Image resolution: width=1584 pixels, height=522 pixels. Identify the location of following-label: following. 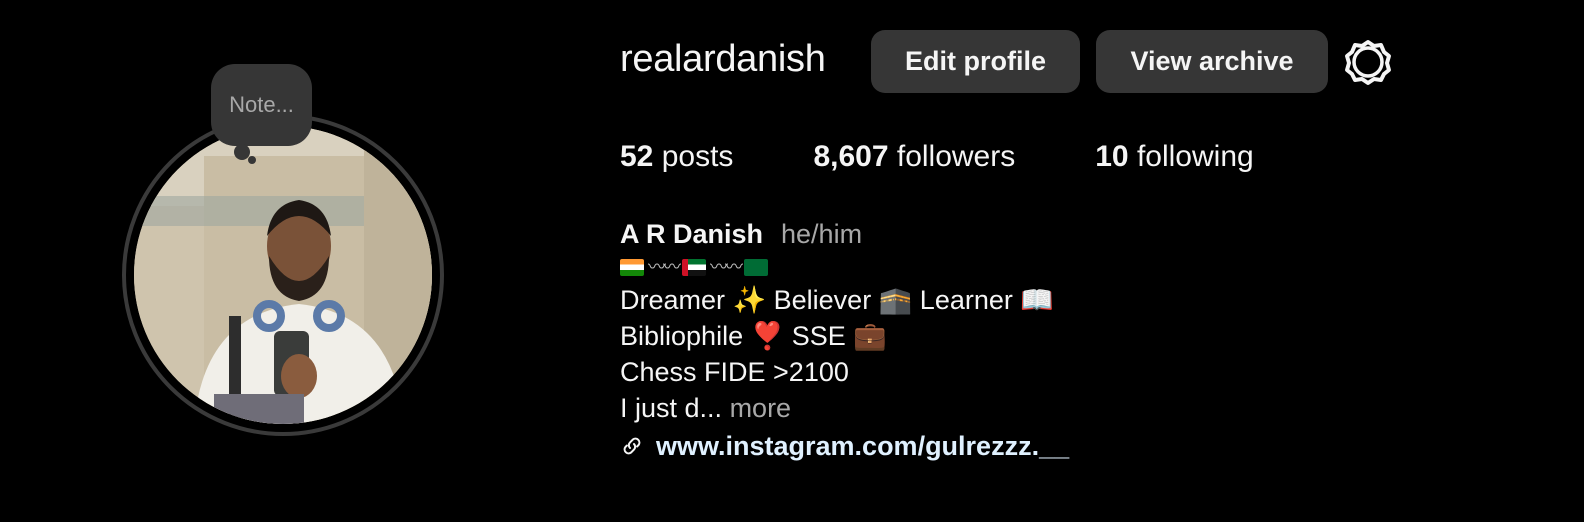
(1195, 156).